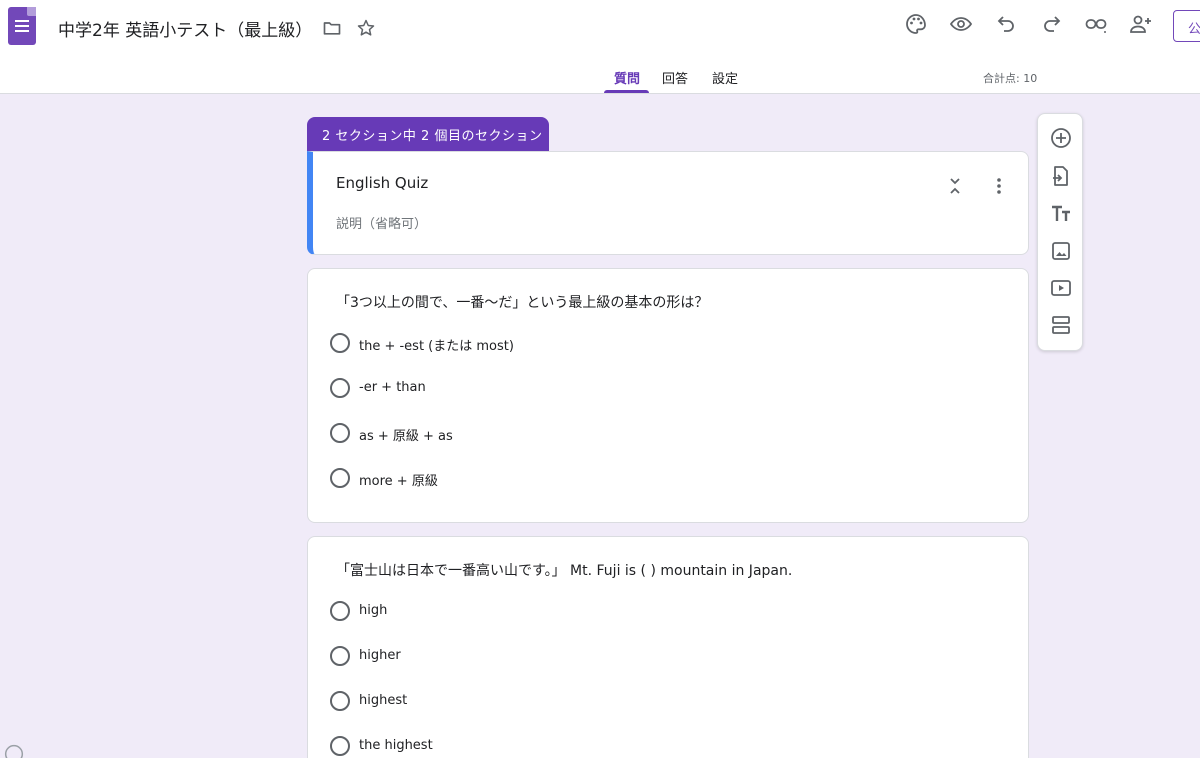 The image size is (1200, 758). What do you see at coordinates (396, 745) in the screenshot?
I see `option-label: the highest` at bounding box center [396, 745].